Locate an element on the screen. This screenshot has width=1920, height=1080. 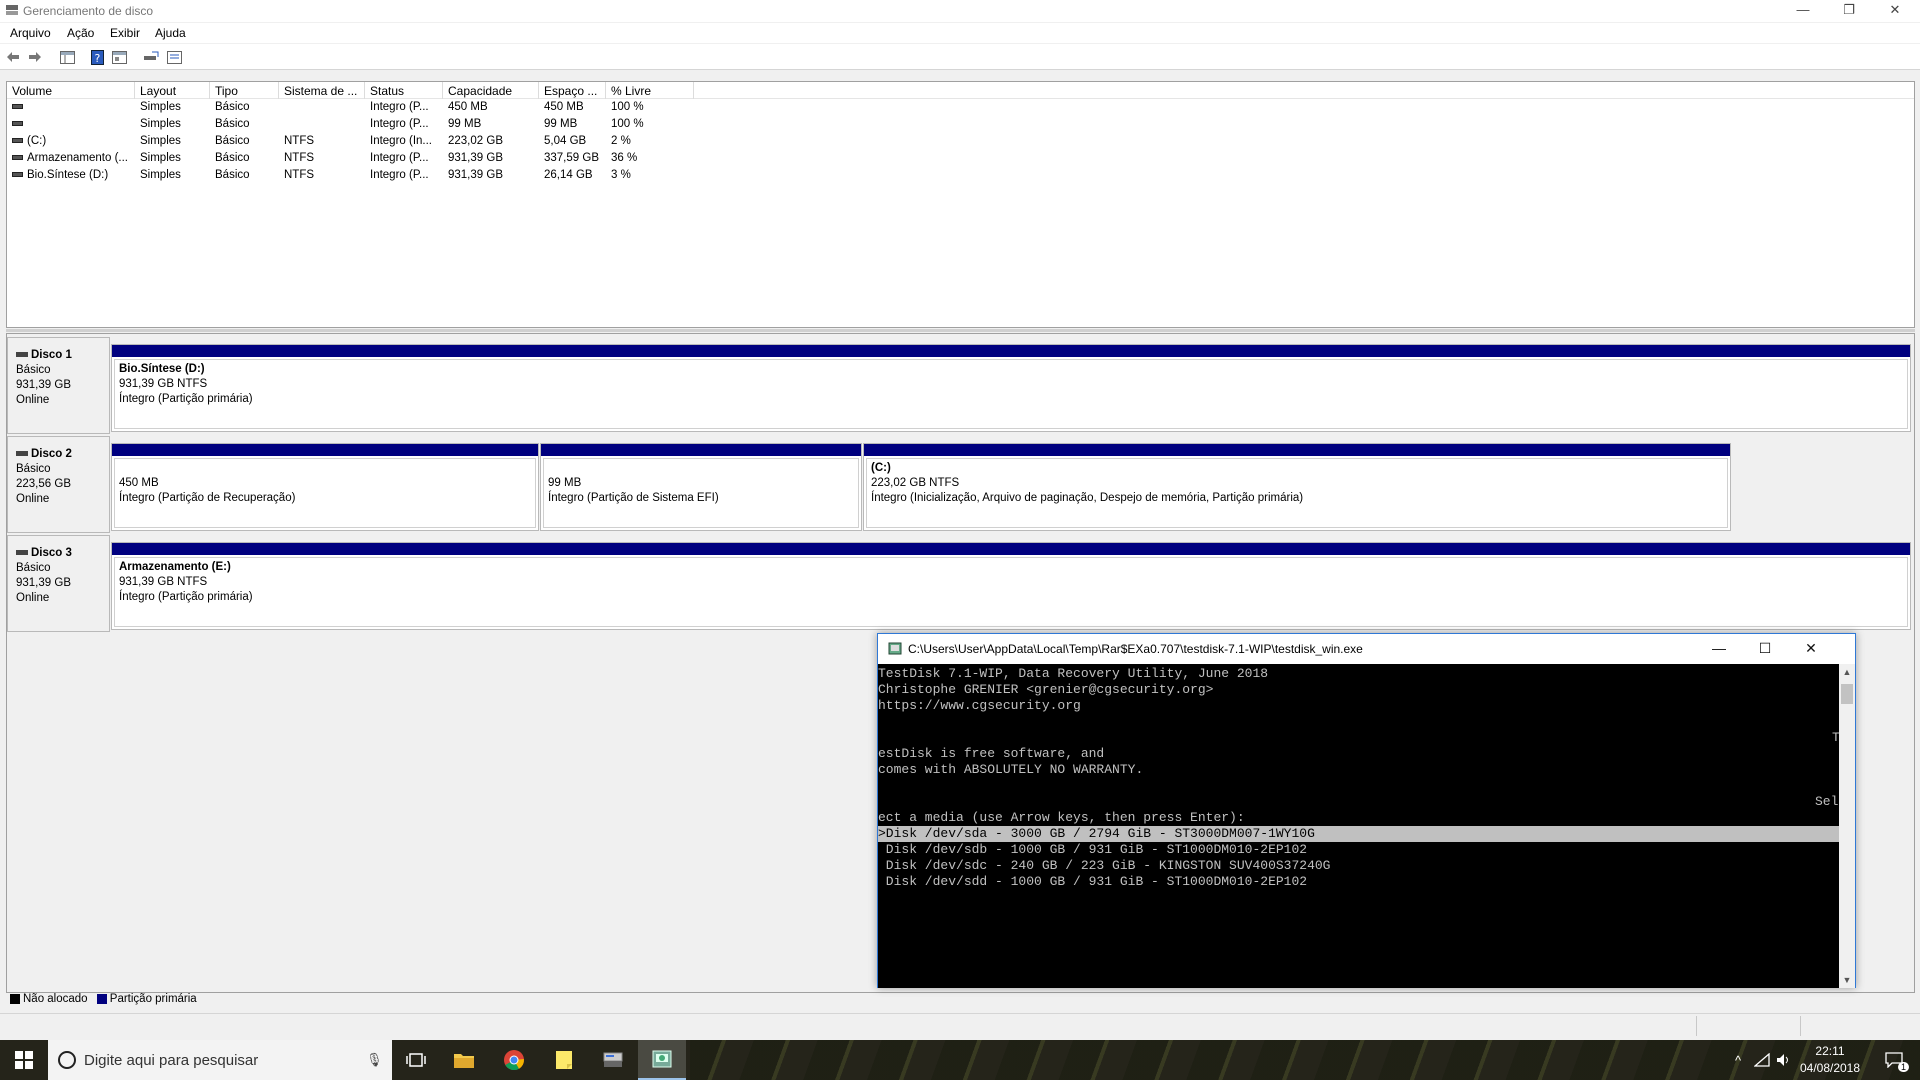
close-button: ✕ is located at coordinates (1895, 11).